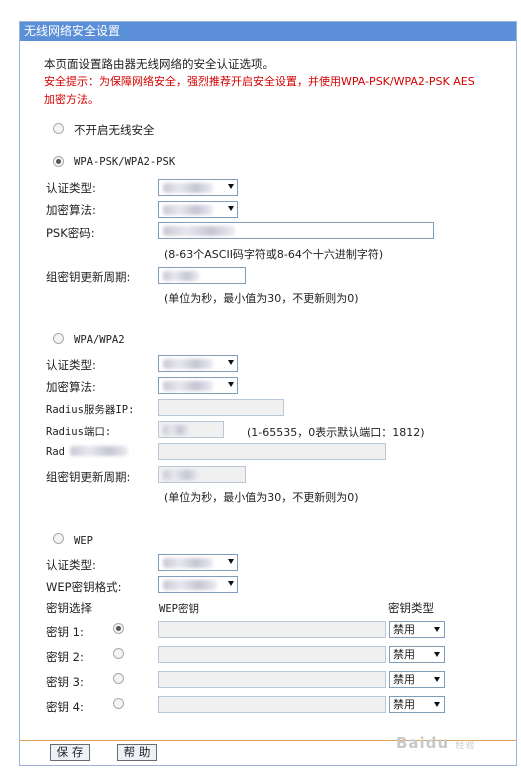 This screenshot has height=780, width=521. What do you see at coordinates (404, 629) in the screenshot?
I see `wep-key-1-type-value: 禁用` at bounding box center [404, 629].